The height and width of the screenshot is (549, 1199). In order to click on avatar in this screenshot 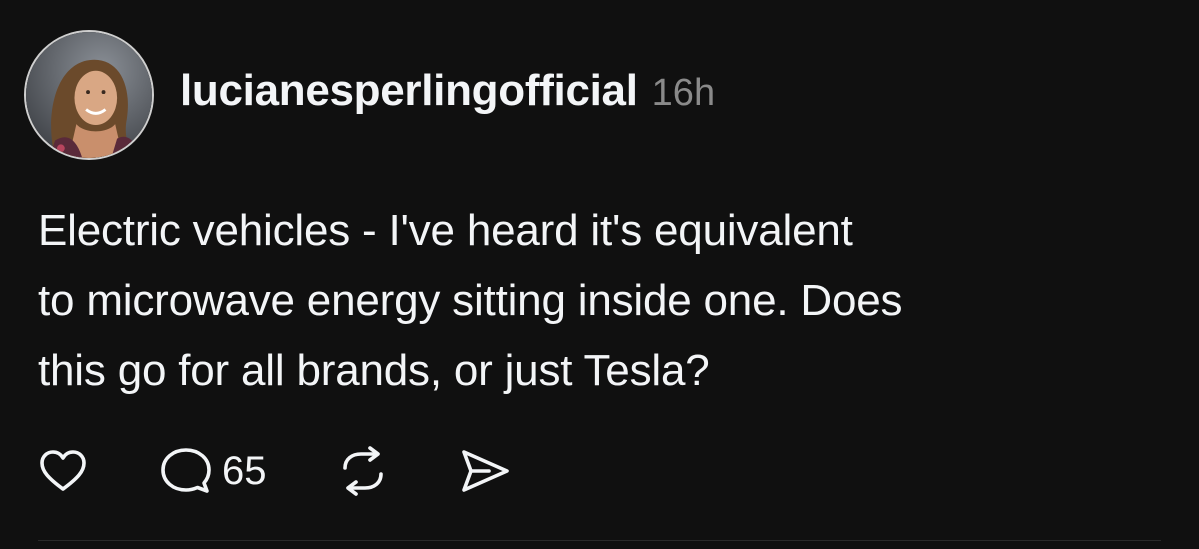, I will do `click(89, 95)`.